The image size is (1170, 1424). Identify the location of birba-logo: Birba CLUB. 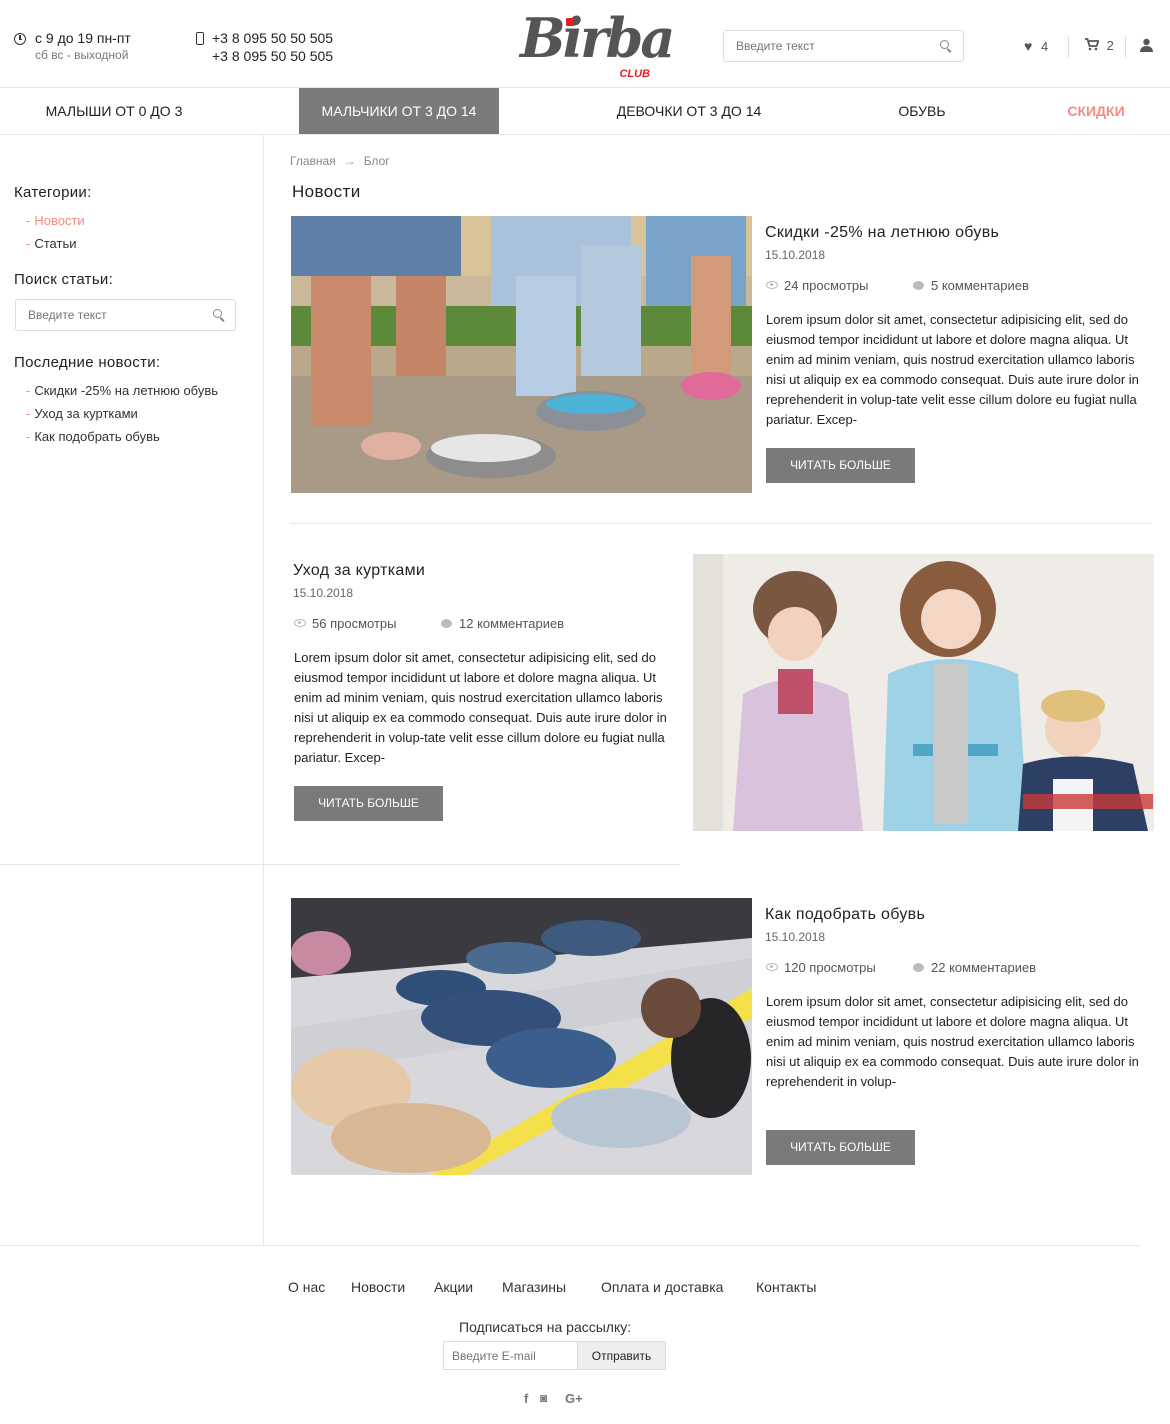
(595, 43).